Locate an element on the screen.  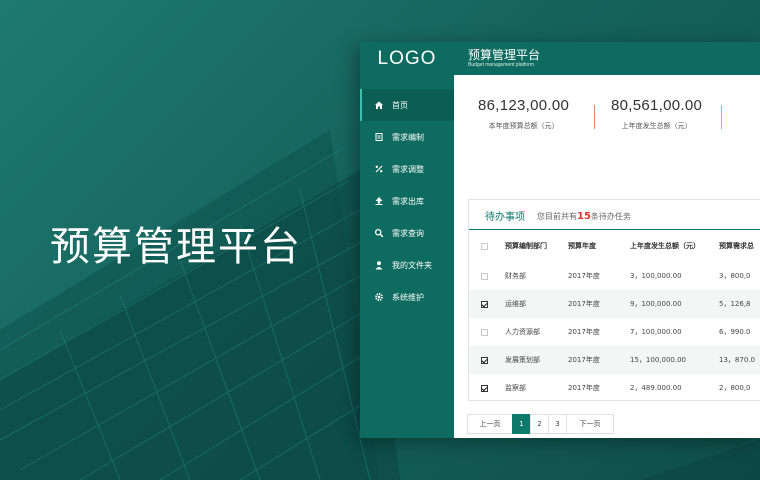
stat-label: 本年度预算总额（元） is located at coordinates (523, 126).